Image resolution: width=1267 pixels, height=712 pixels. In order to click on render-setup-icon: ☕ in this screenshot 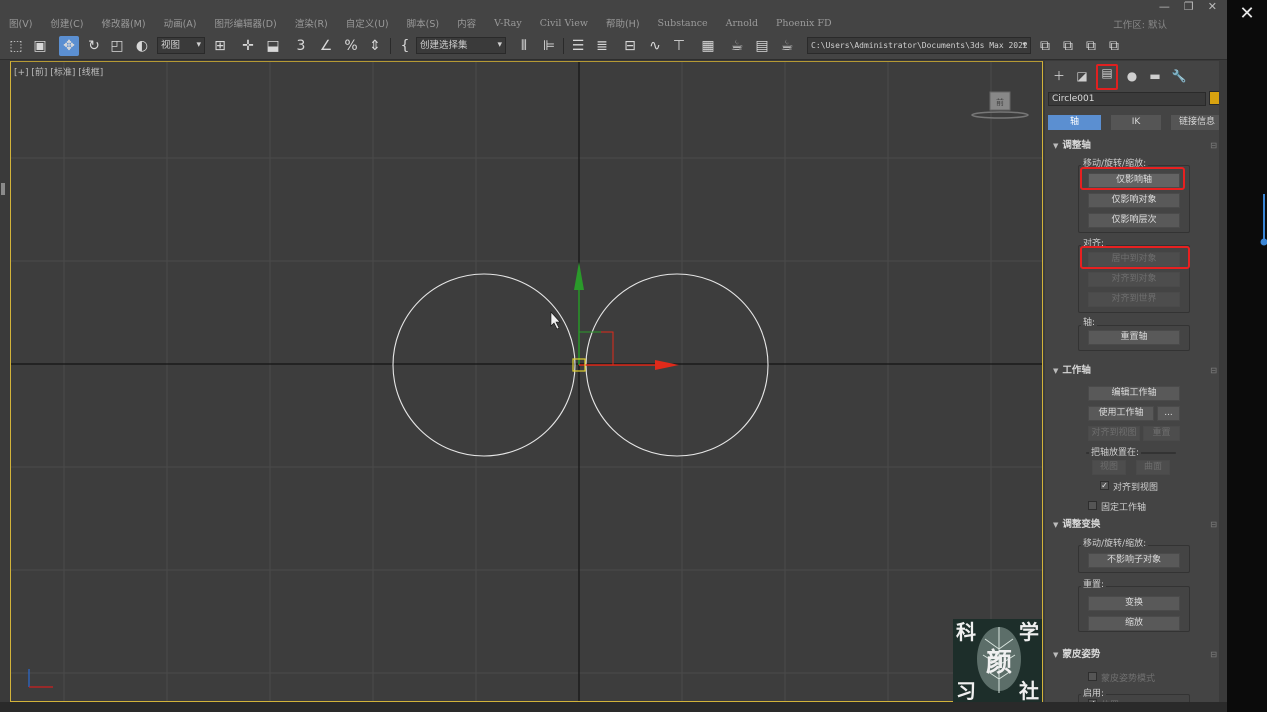, I will do `click(737, 46)`.